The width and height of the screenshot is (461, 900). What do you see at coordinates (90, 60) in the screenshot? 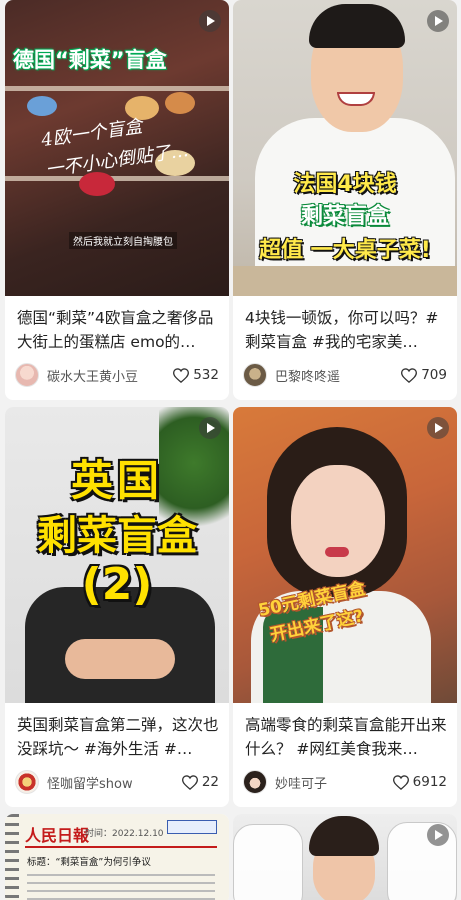
I see `thumbnail-headline: 德国“剩菜”盲盒` at bounding box center [90, 60].